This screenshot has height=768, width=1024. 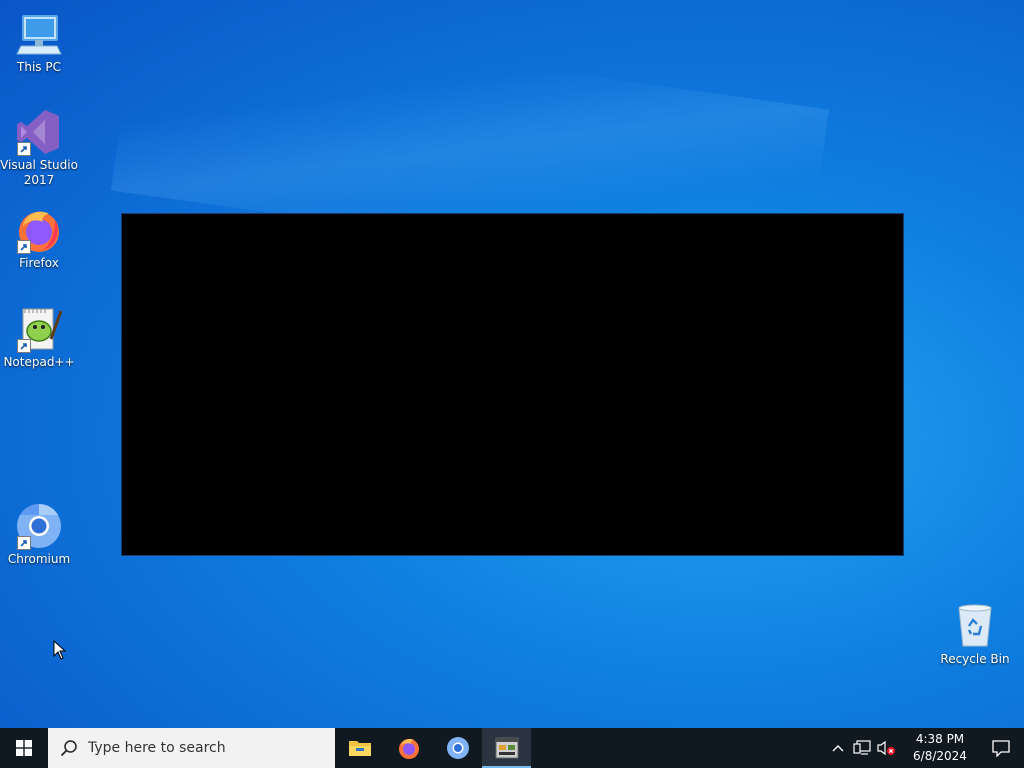 I want to click on notepad-plus-plus-icon, so click(x=39, y=329).